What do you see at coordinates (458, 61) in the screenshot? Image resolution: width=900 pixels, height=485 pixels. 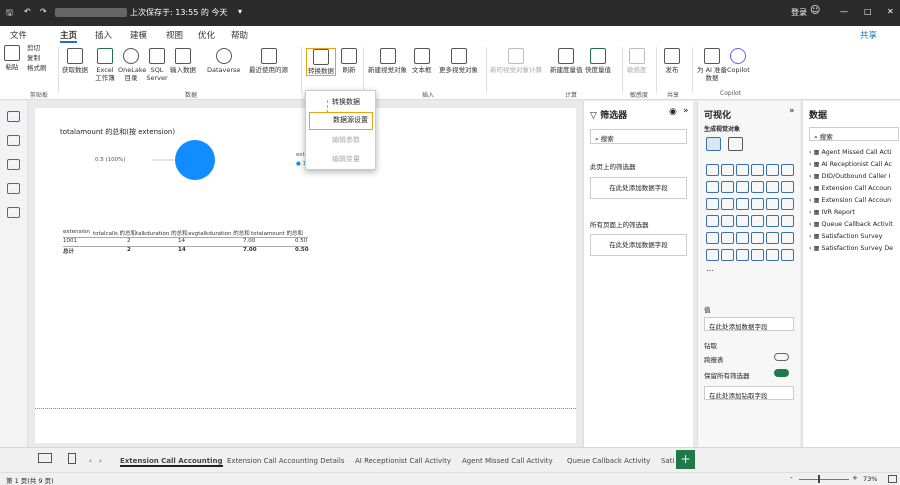 I see `more-visuals-button: 更多视觉对象` at bounding box center [458, 61].